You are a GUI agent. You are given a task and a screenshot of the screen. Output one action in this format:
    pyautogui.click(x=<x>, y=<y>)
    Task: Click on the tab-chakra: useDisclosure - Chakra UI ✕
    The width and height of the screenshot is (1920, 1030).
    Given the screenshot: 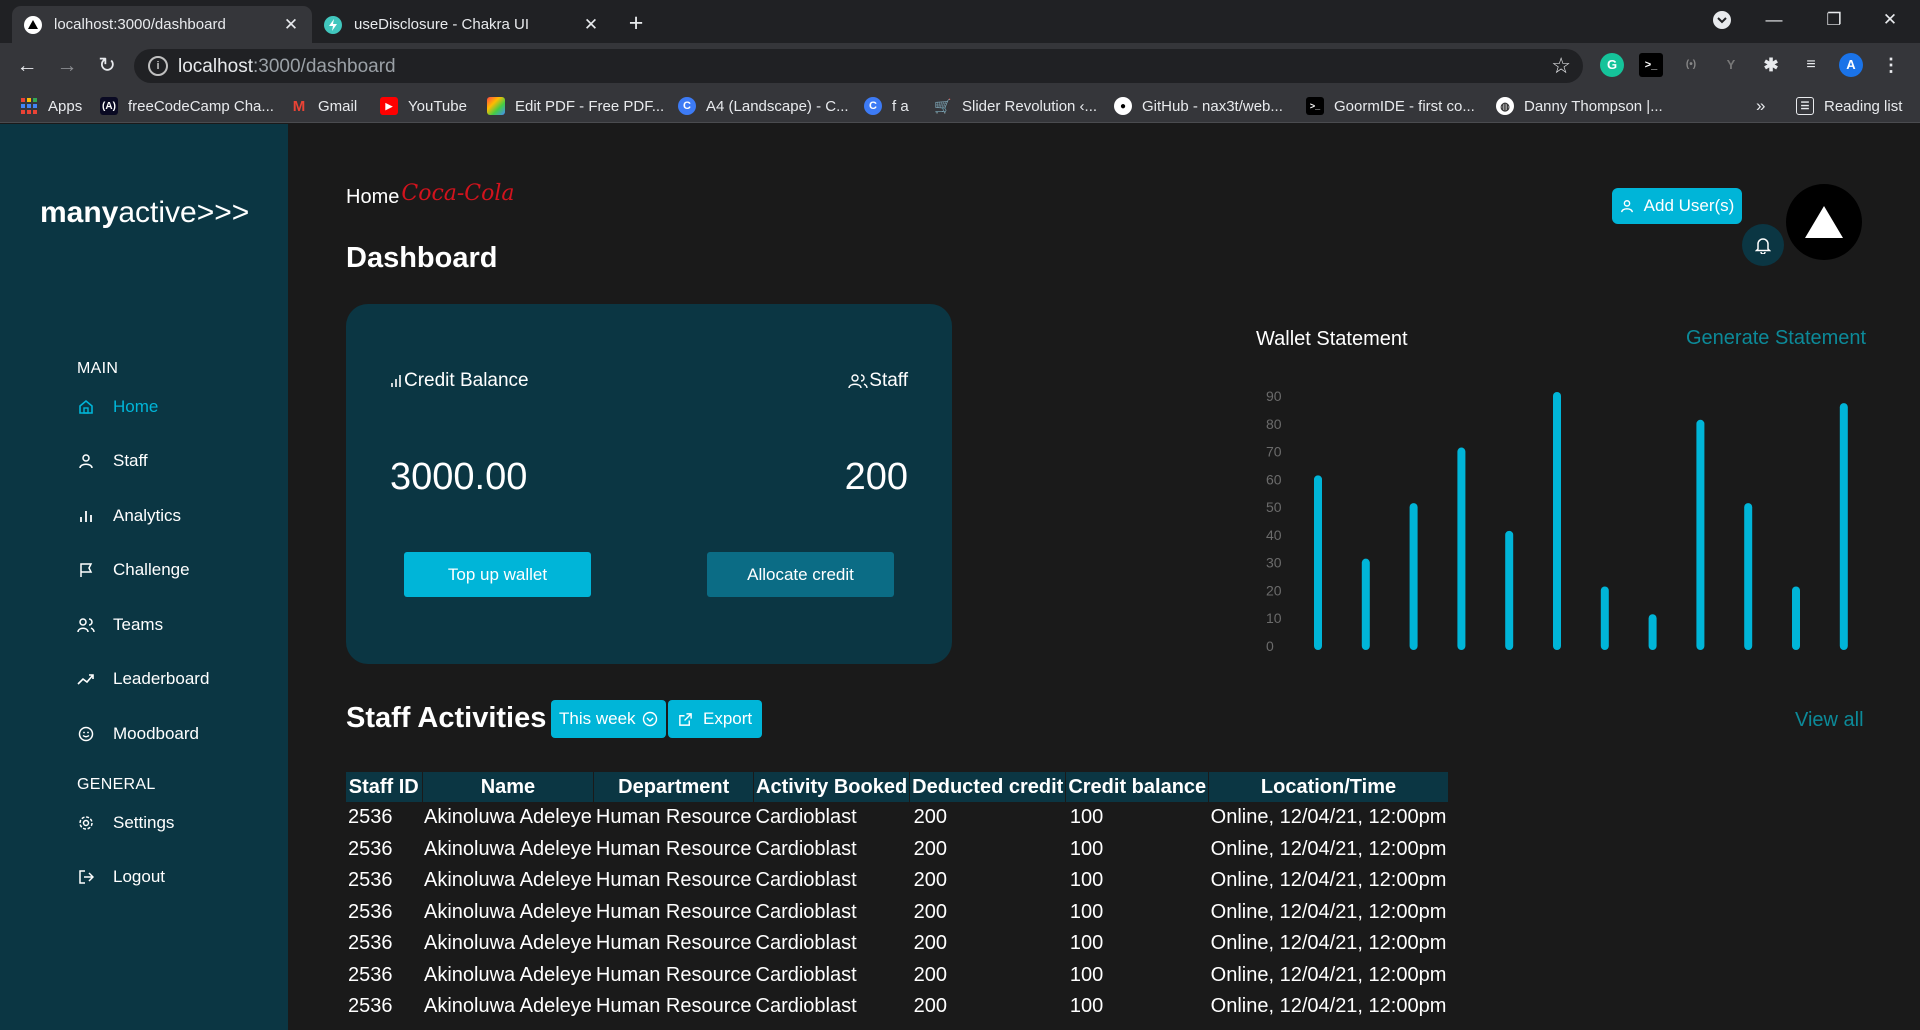 What is the action you would take?
    pyautogui.click(x=462, y=24)
    